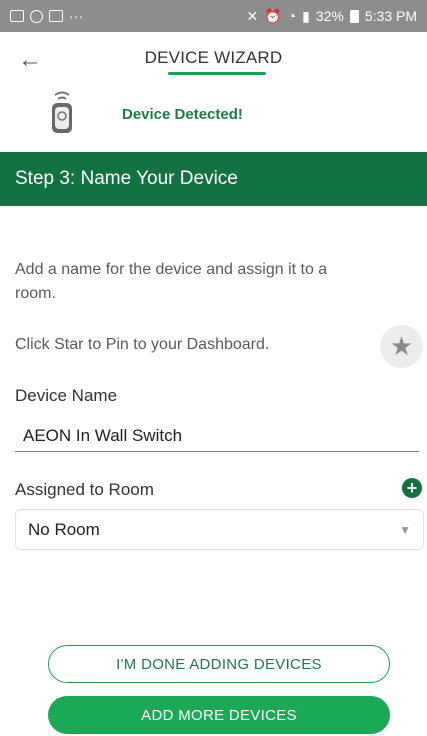 This screenshot has width=427, height=736. I want to click on status-bar: ··· ✕ ⏰ ◔ ▮ 32% 5:33 PM, so click(213, 16).